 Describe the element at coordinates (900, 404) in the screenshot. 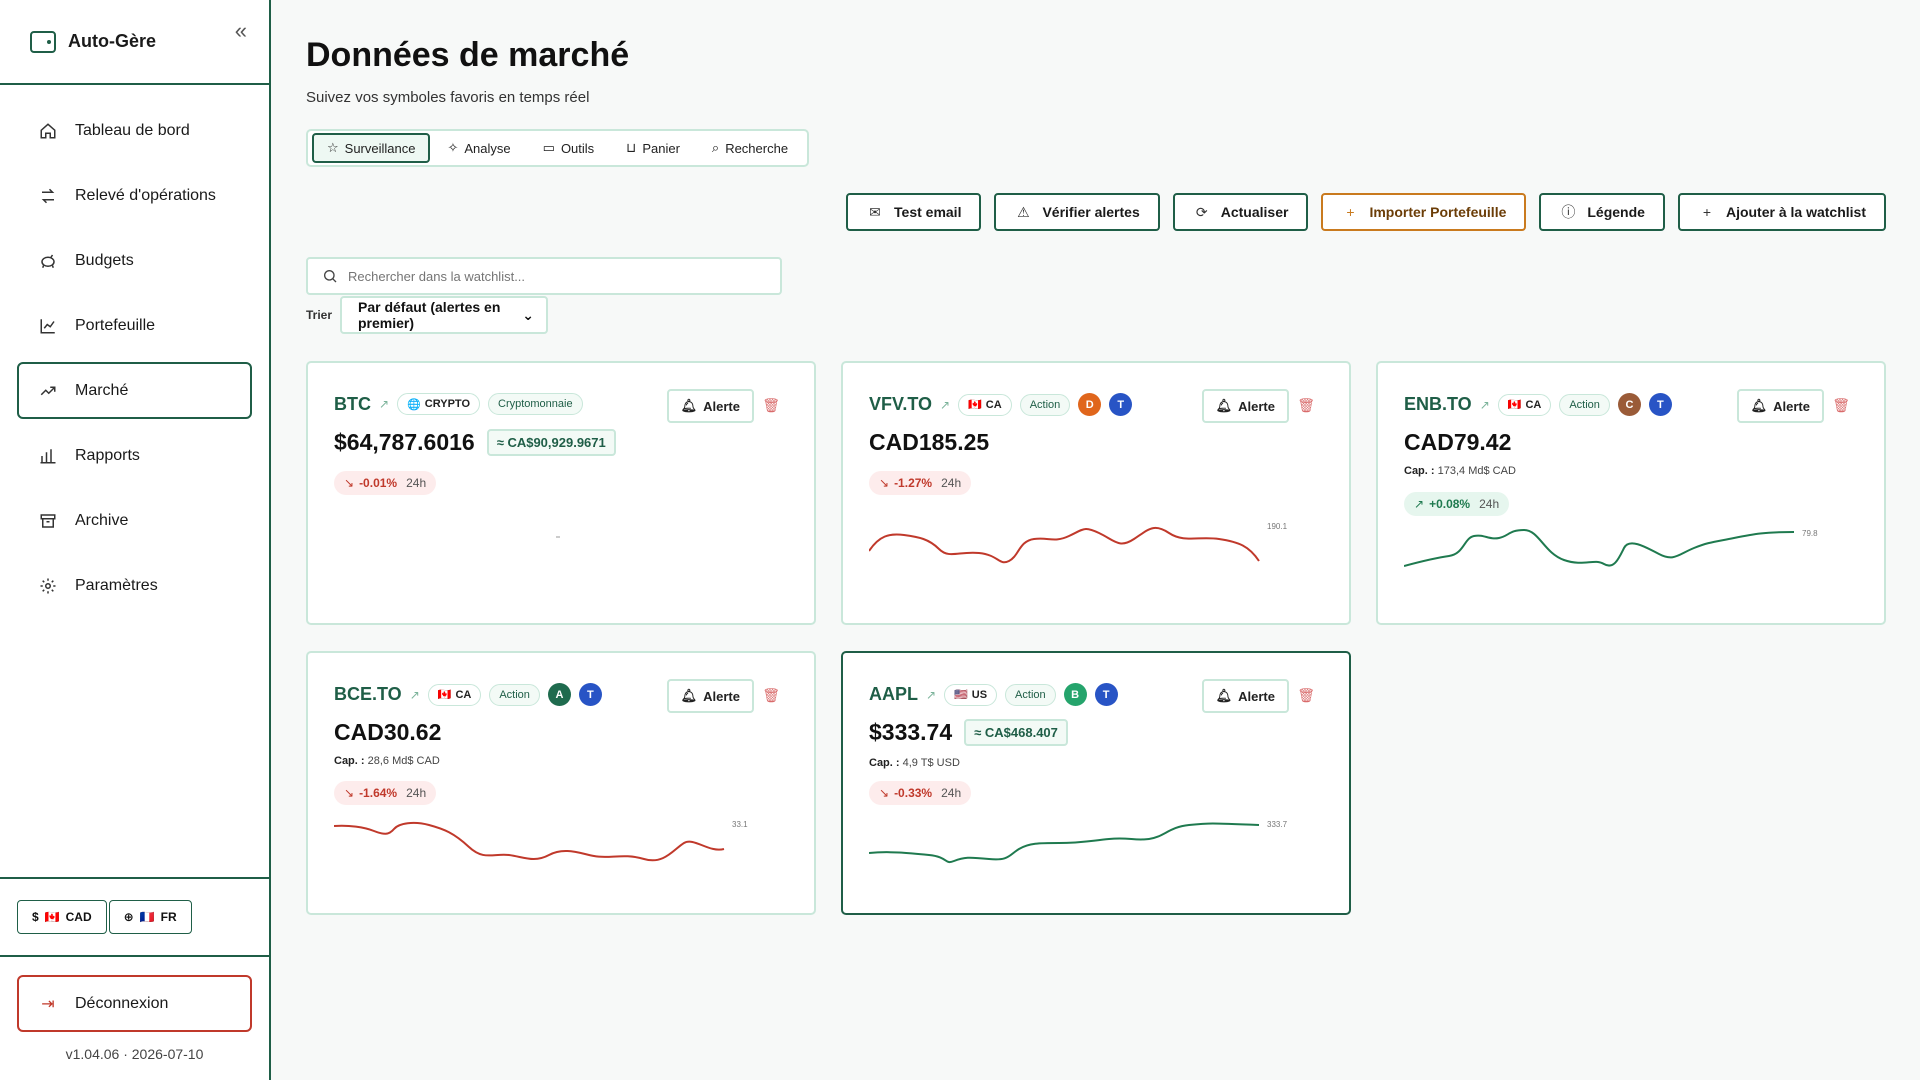

I see `ticker-link: VFV.TO` at that location.